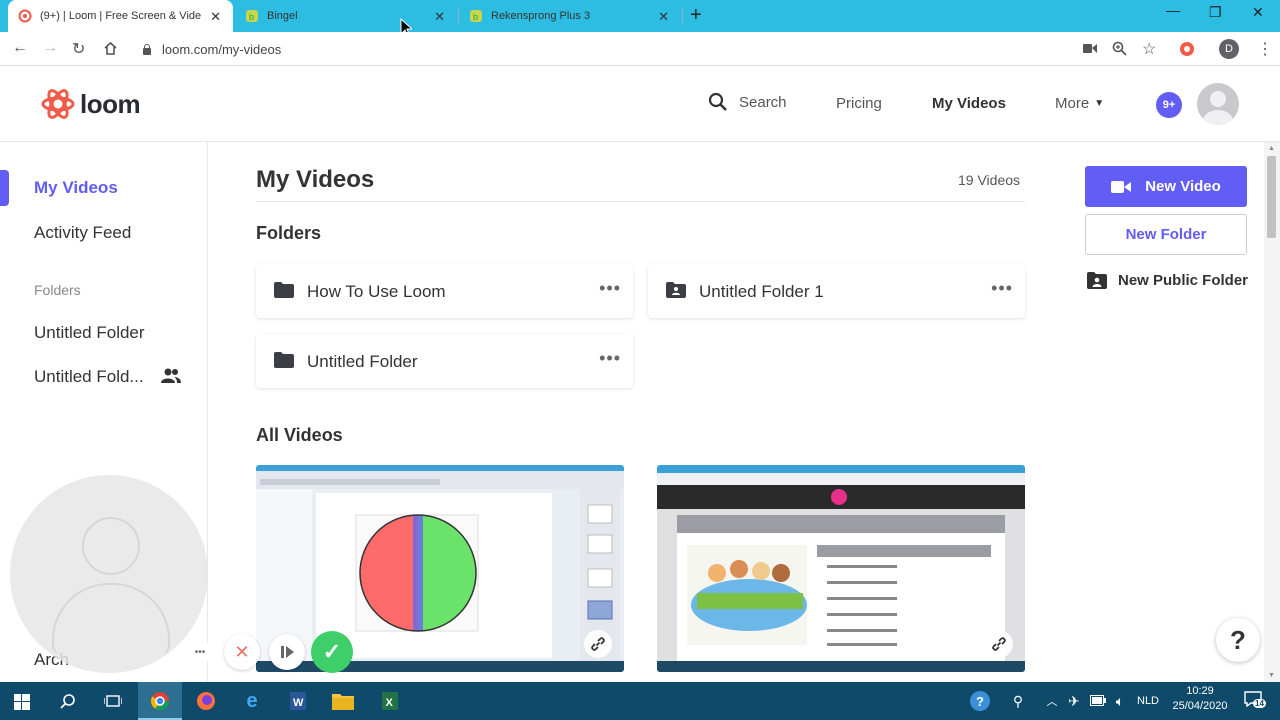 This screenshot has width=1280, height=720. What do you see at coordinates (541, 16) in the screenshot?
I see `tab-title: Rekensprong Plus 3` at bounding box center [541, 16].